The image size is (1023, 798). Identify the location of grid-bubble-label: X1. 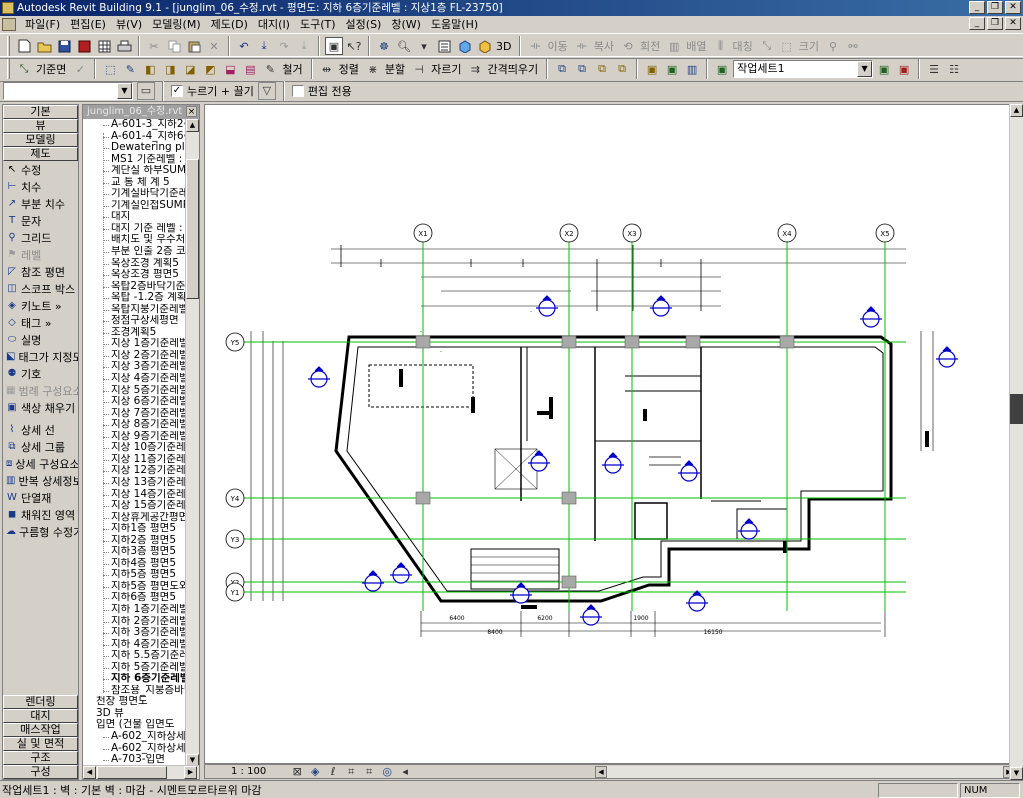
(422, 234).